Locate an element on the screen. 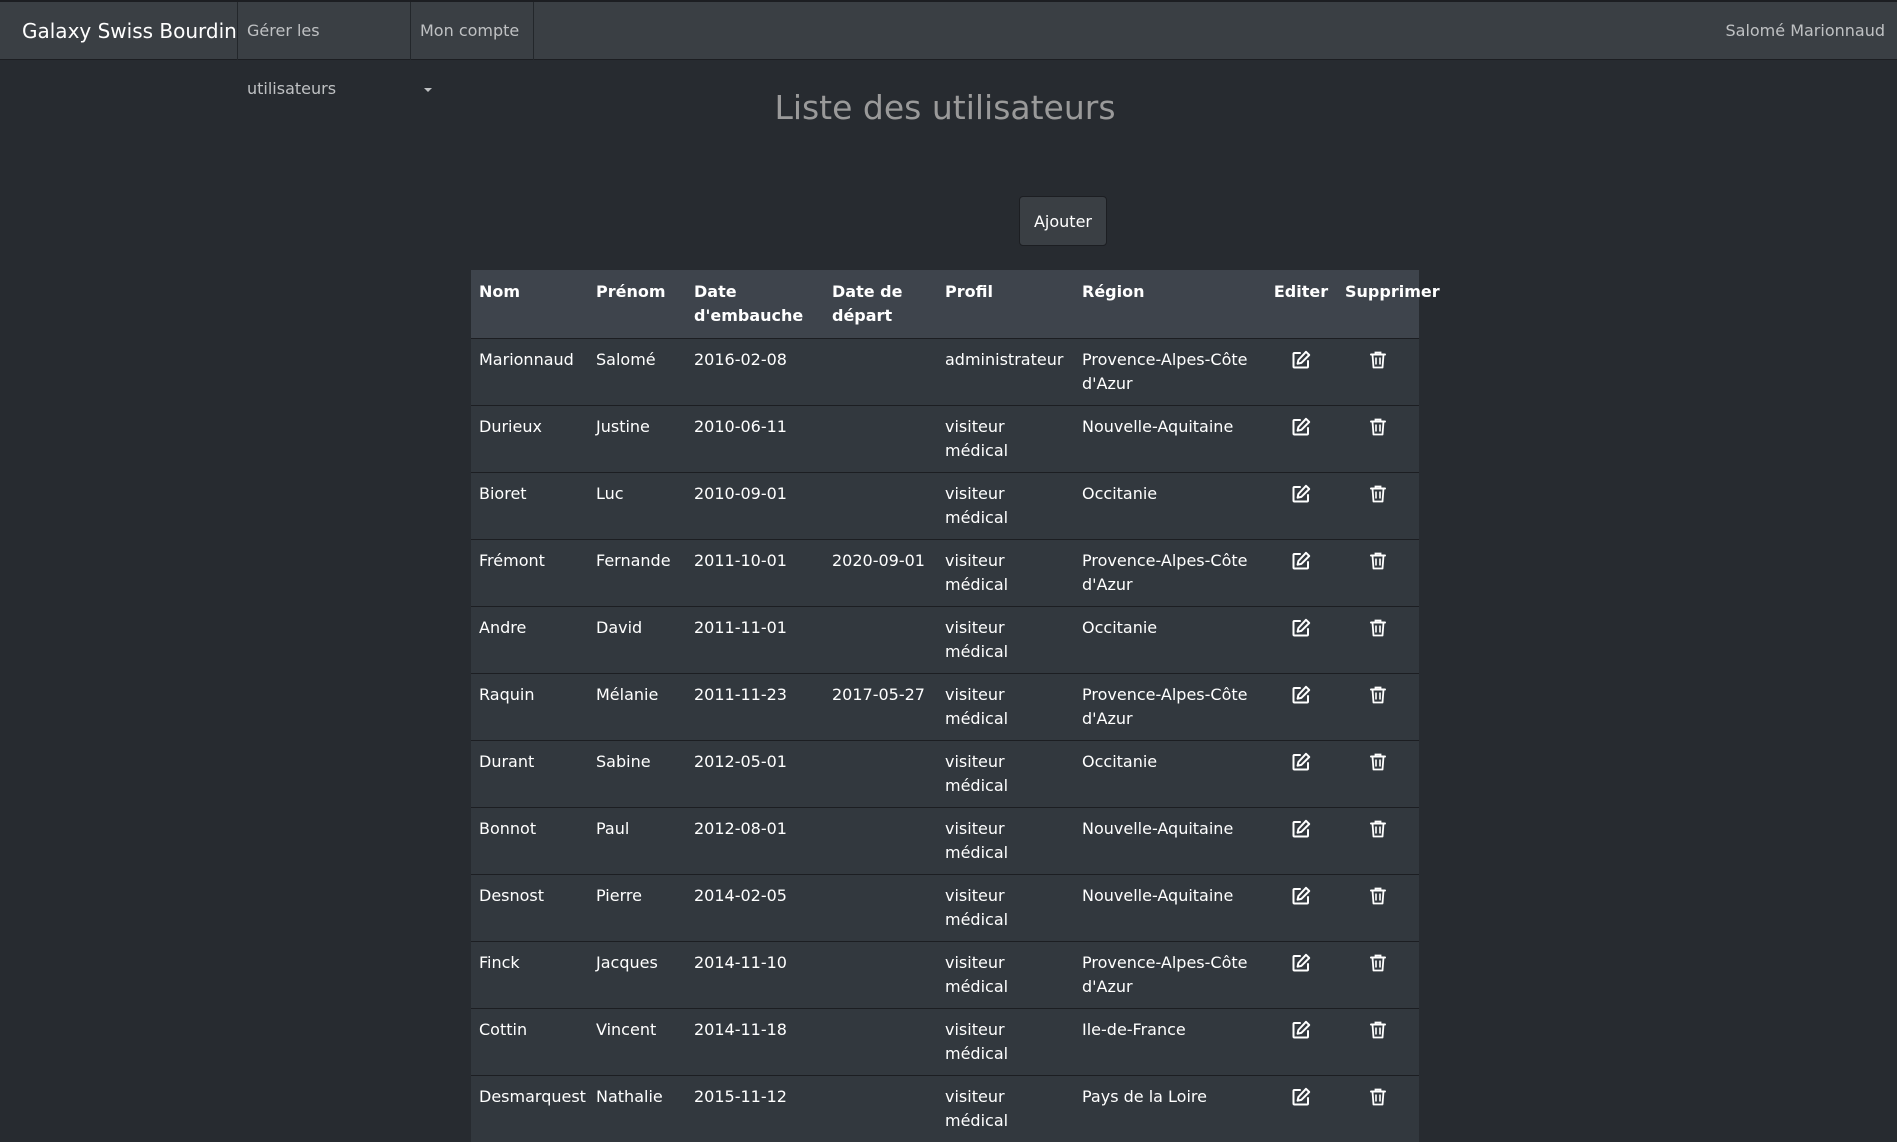 This screenshot has height=1142, width=1897. cell-prenom: Luc is located at coordinates (637, 506).